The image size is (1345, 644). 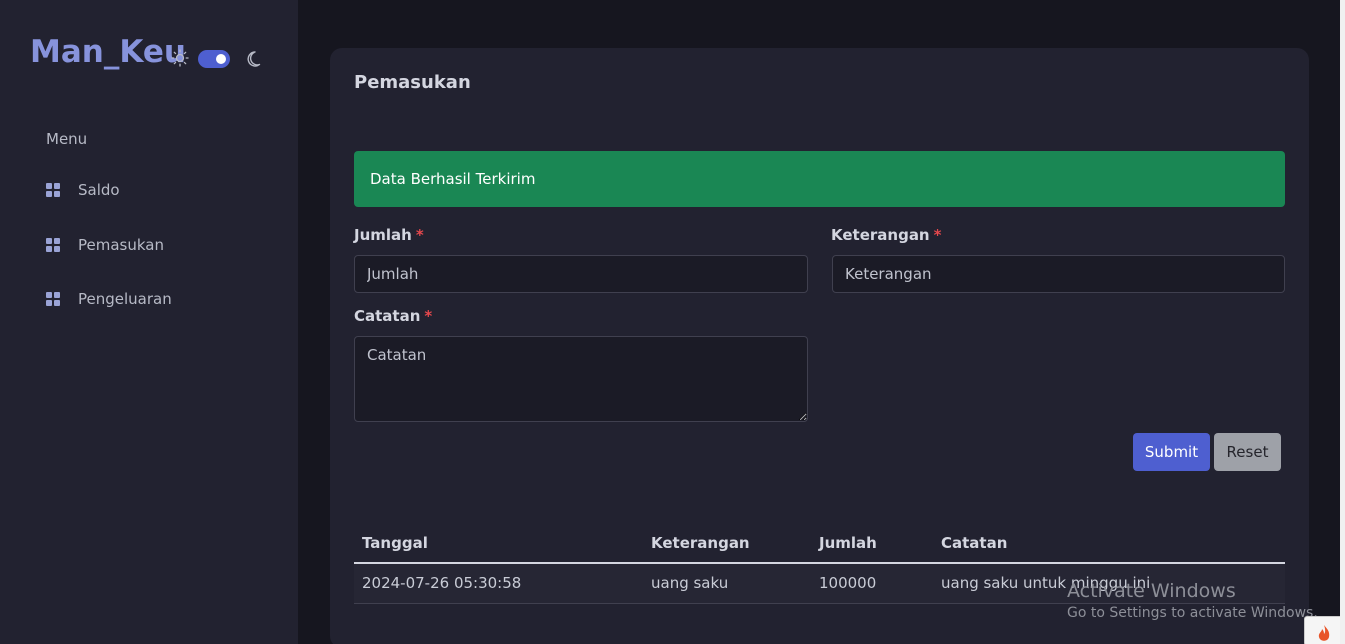 What do you see at coordinates (1192, 613) in the screenshot?
I see `watermark-subtitle: Go to Settings to activate Windows.` at bounding box center [1192, 613].